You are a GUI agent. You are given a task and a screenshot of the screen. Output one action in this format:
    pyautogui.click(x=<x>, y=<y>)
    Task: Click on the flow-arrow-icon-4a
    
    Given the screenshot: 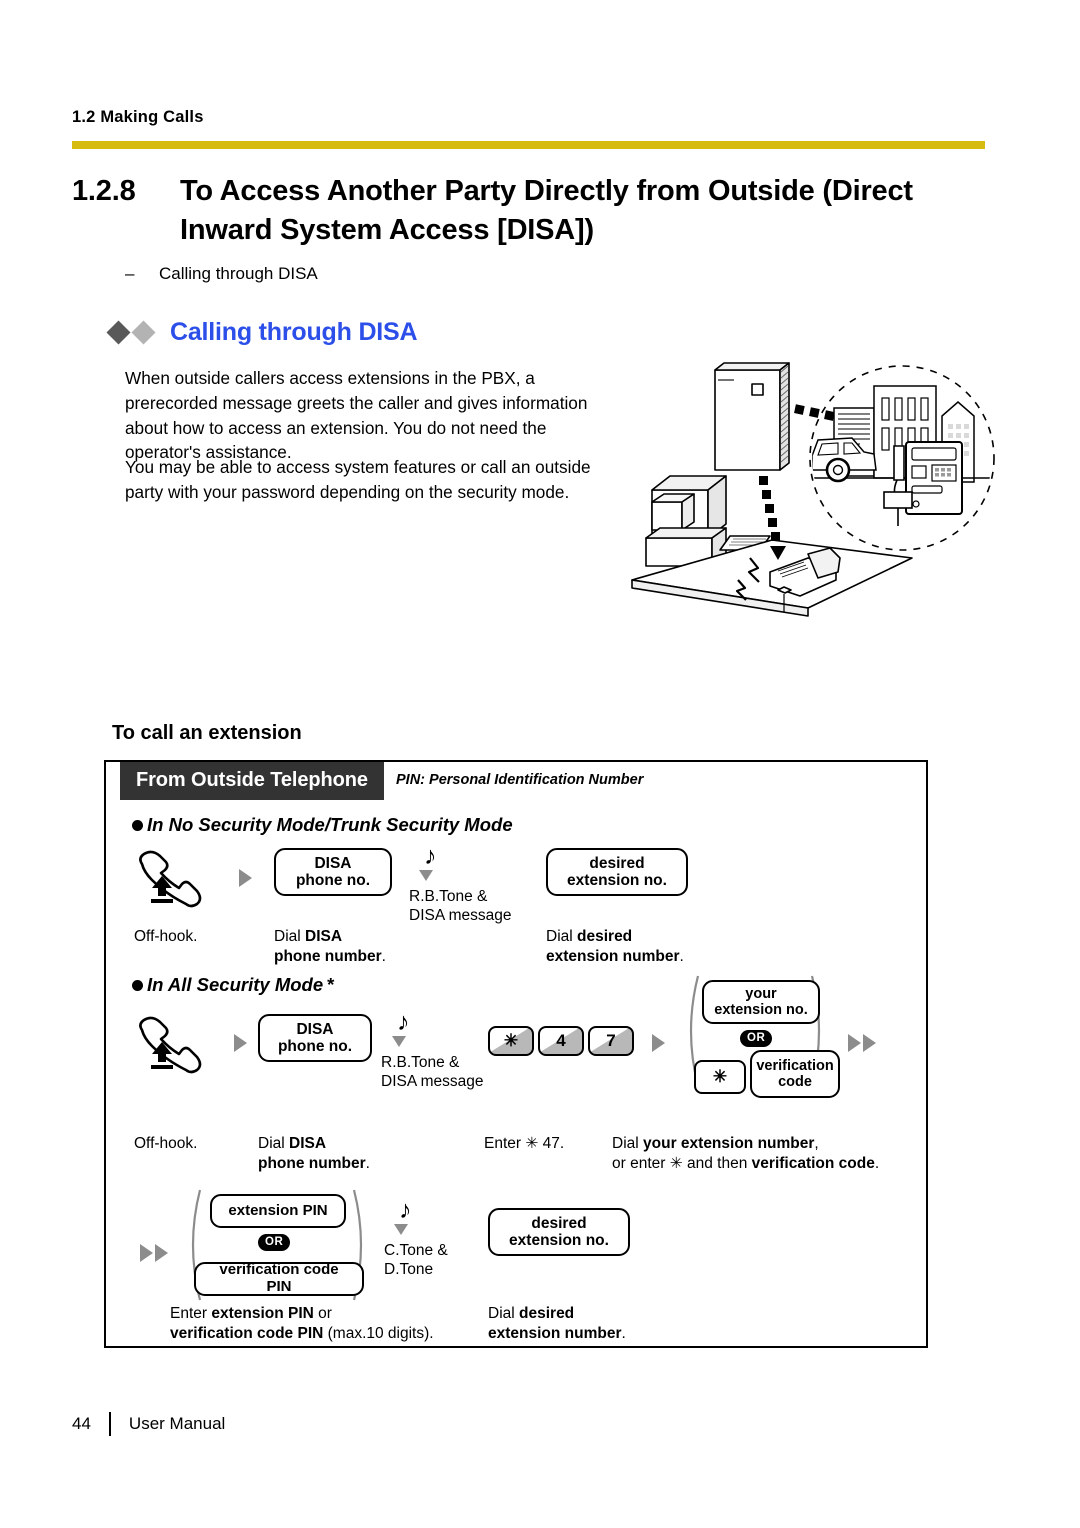 What is the action you would take?
    pyautogui.click(x=854, y=1043)
    